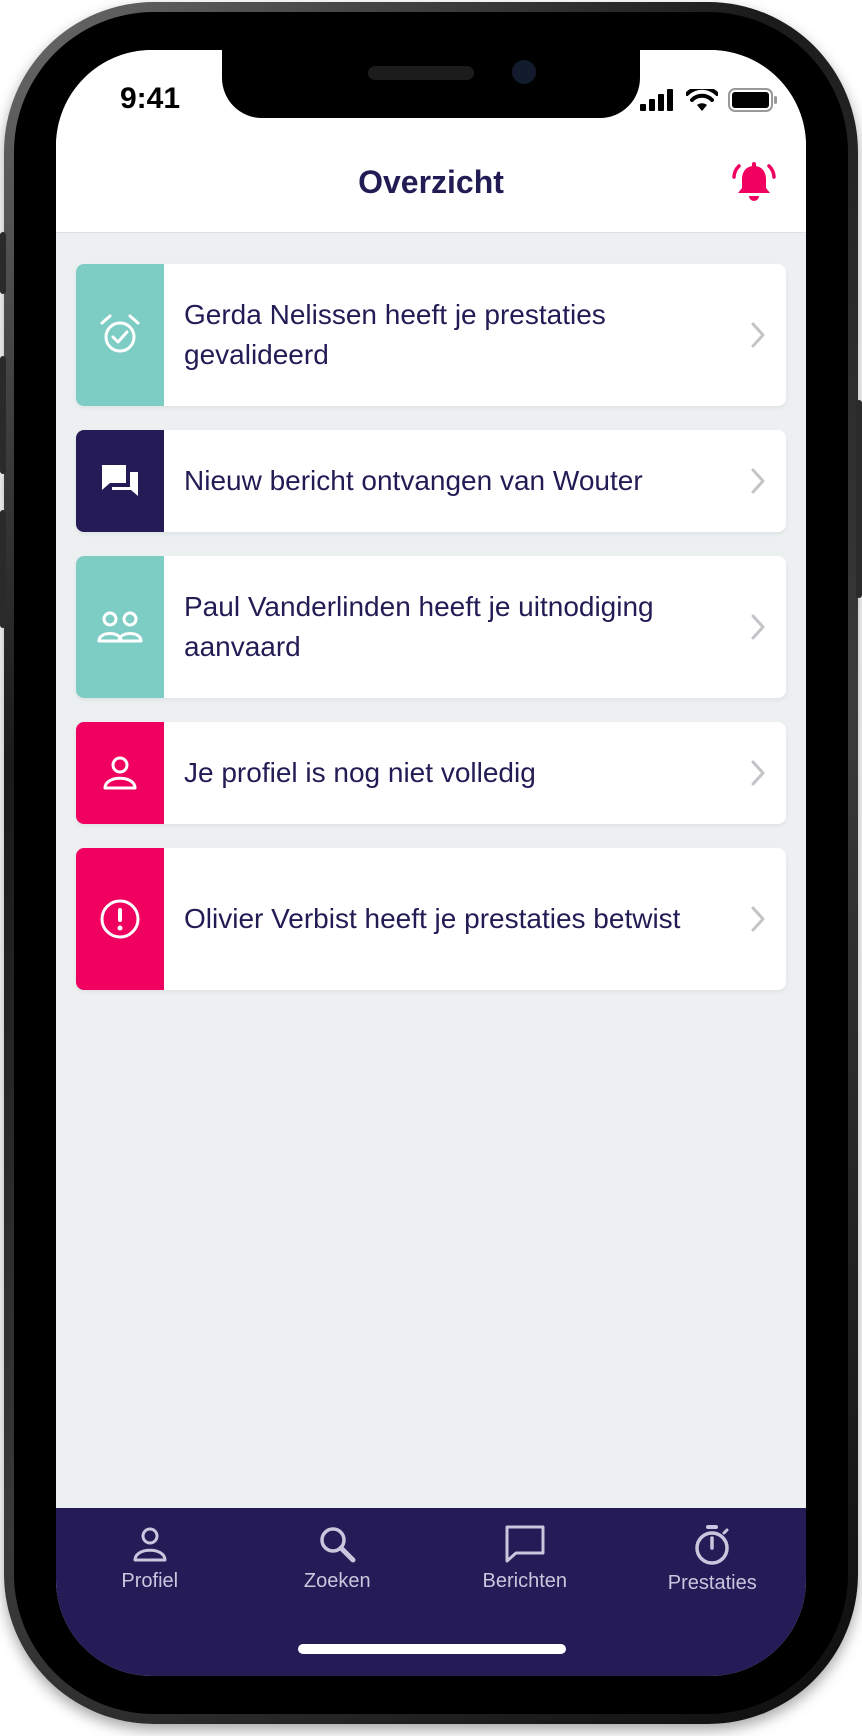 The image size is (862, 1736). I want to click on signal-icon, so click(656, 100).